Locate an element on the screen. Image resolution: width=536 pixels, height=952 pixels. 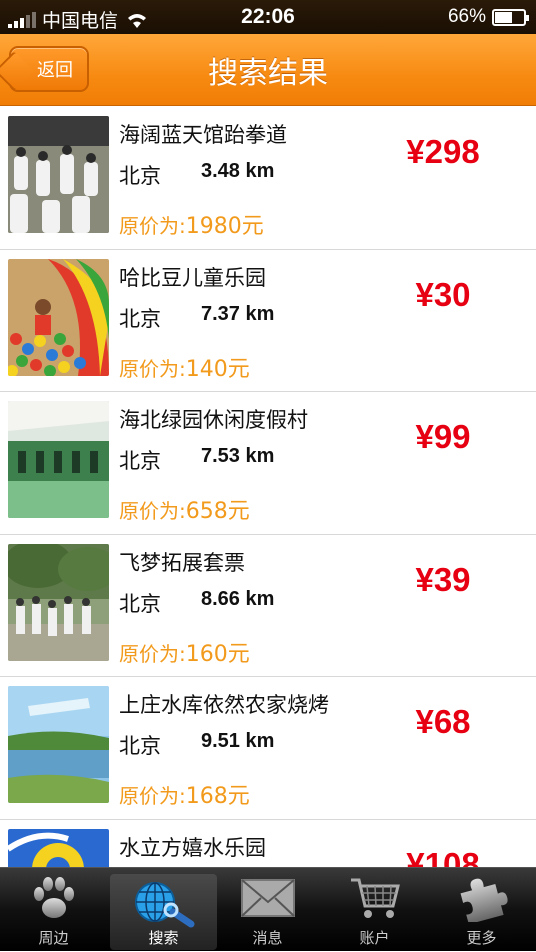
paw-icon is located at coordinates (53, 897).